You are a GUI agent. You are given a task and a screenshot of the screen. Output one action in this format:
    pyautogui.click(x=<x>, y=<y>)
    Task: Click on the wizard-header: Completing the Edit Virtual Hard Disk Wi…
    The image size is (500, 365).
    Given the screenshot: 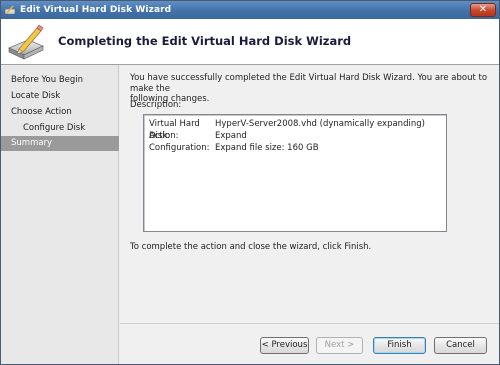 What is the action you would take?
    pyautogui.click(x=250, y=42)
    